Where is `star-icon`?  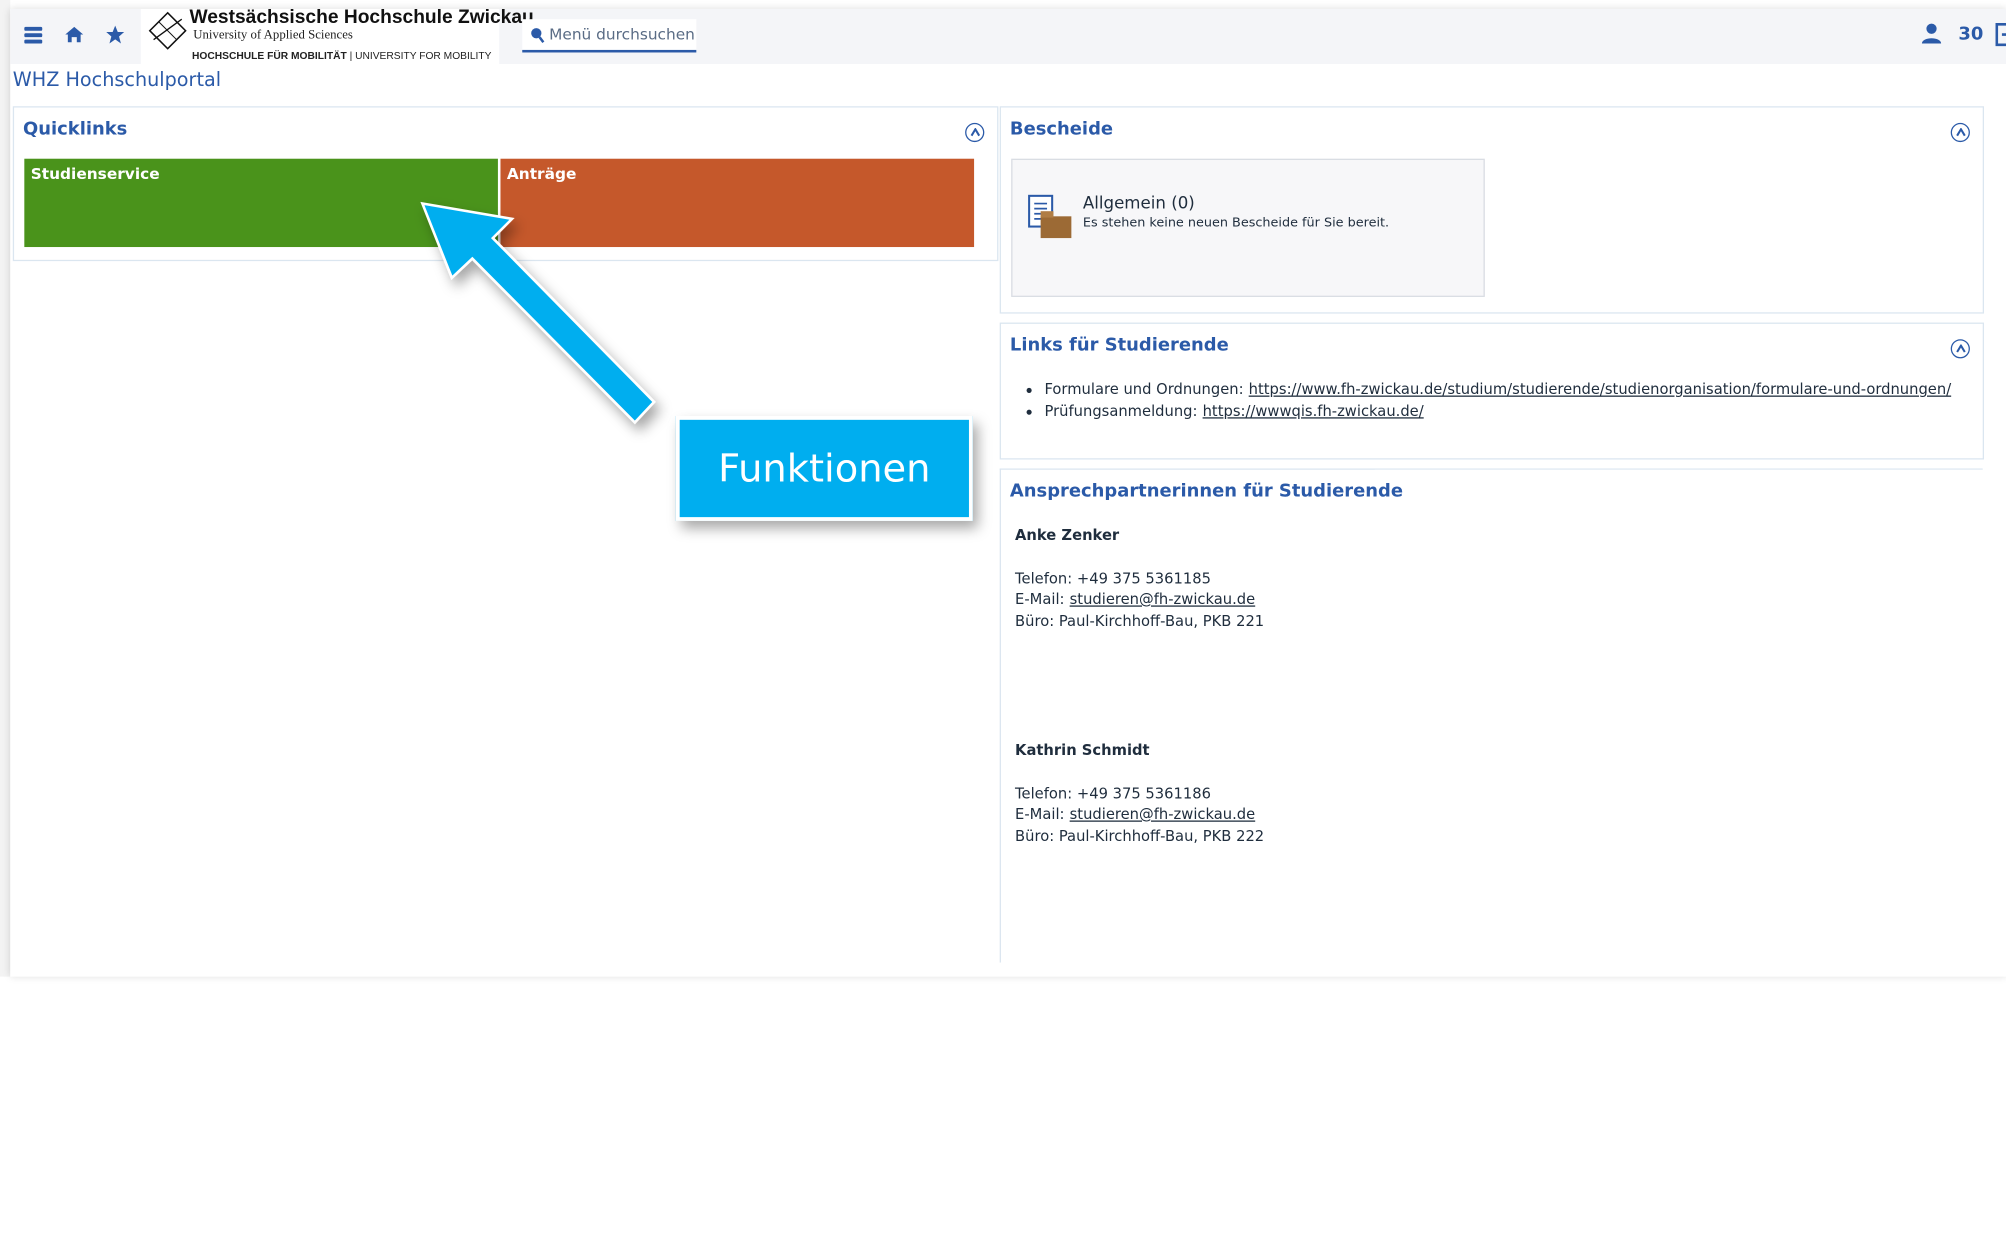 star-icon is located at coordinates (115, 35).